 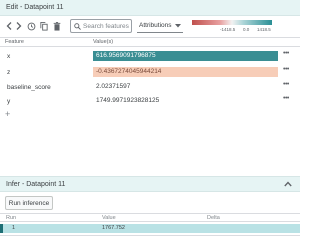 I want to click on feature-row-x: x 616.9569091796875 •••, so click(x=150, y=57).